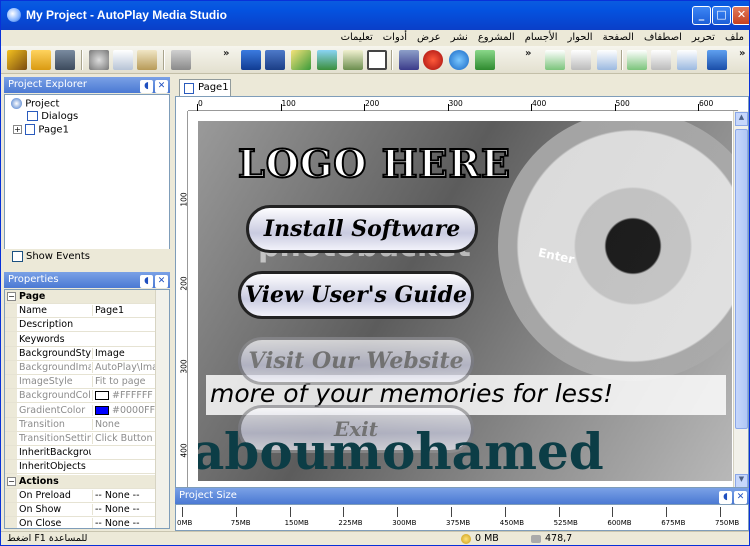  I want to click on page-button-0: Install Software, so click(362, 229).